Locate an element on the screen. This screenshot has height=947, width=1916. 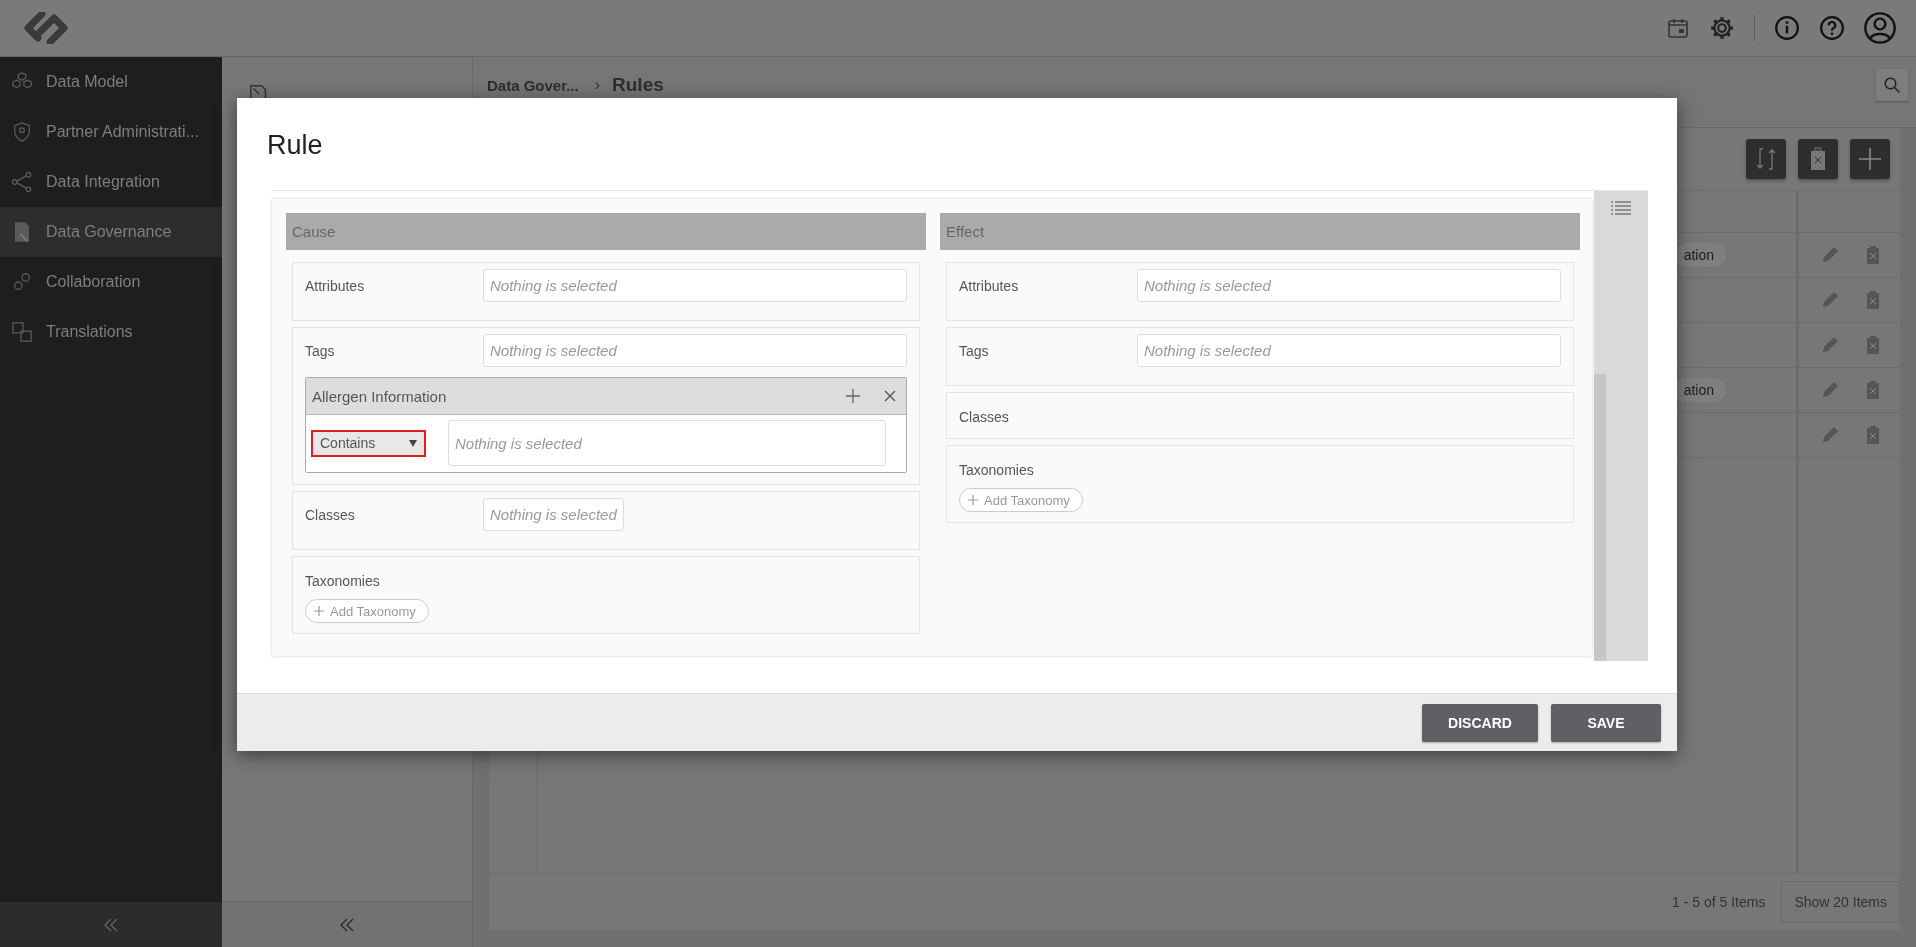
refresh-button is located at coordinates (1766, 159).